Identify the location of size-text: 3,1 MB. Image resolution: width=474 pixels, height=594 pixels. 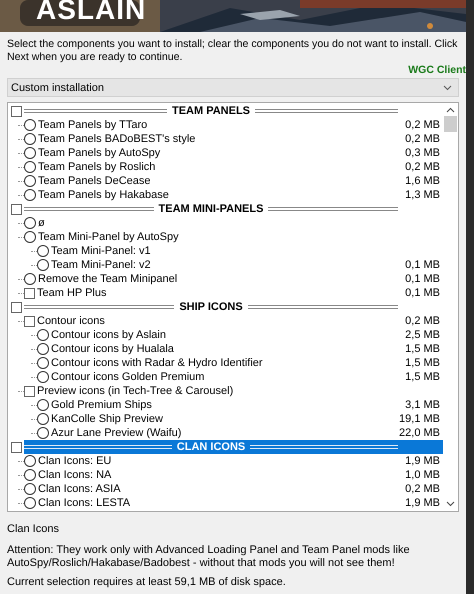
(423, 405).